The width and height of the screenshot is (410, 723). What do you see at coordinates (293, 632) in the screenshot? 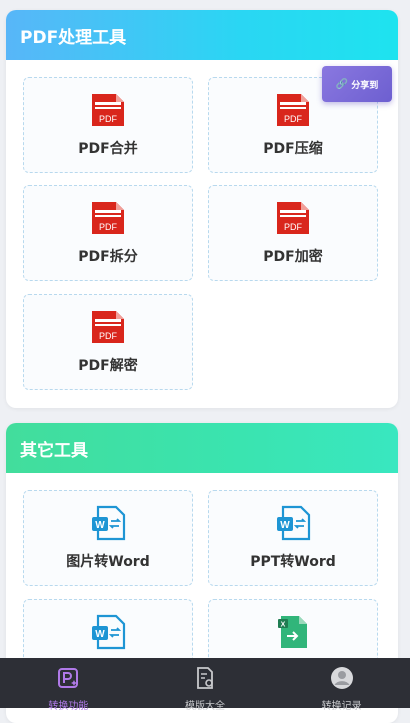
I see `excel-icon: X` at bounding box center [293, 632].